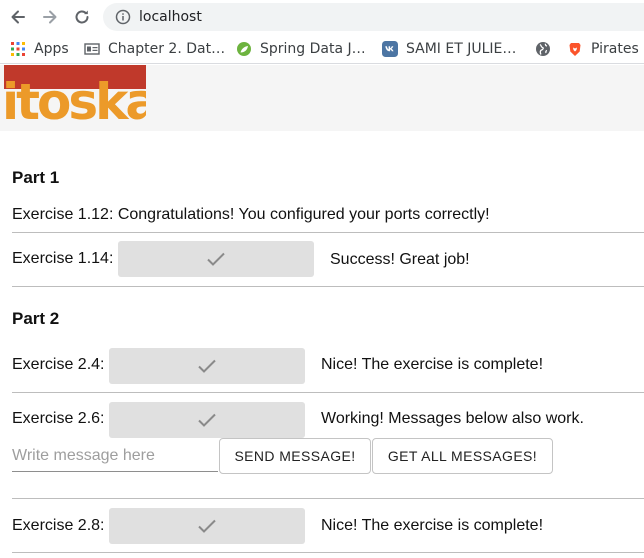  Describe the element at coordinates (51, 49) in the screenshot. I see `bookmark-label: Apps` at that location.